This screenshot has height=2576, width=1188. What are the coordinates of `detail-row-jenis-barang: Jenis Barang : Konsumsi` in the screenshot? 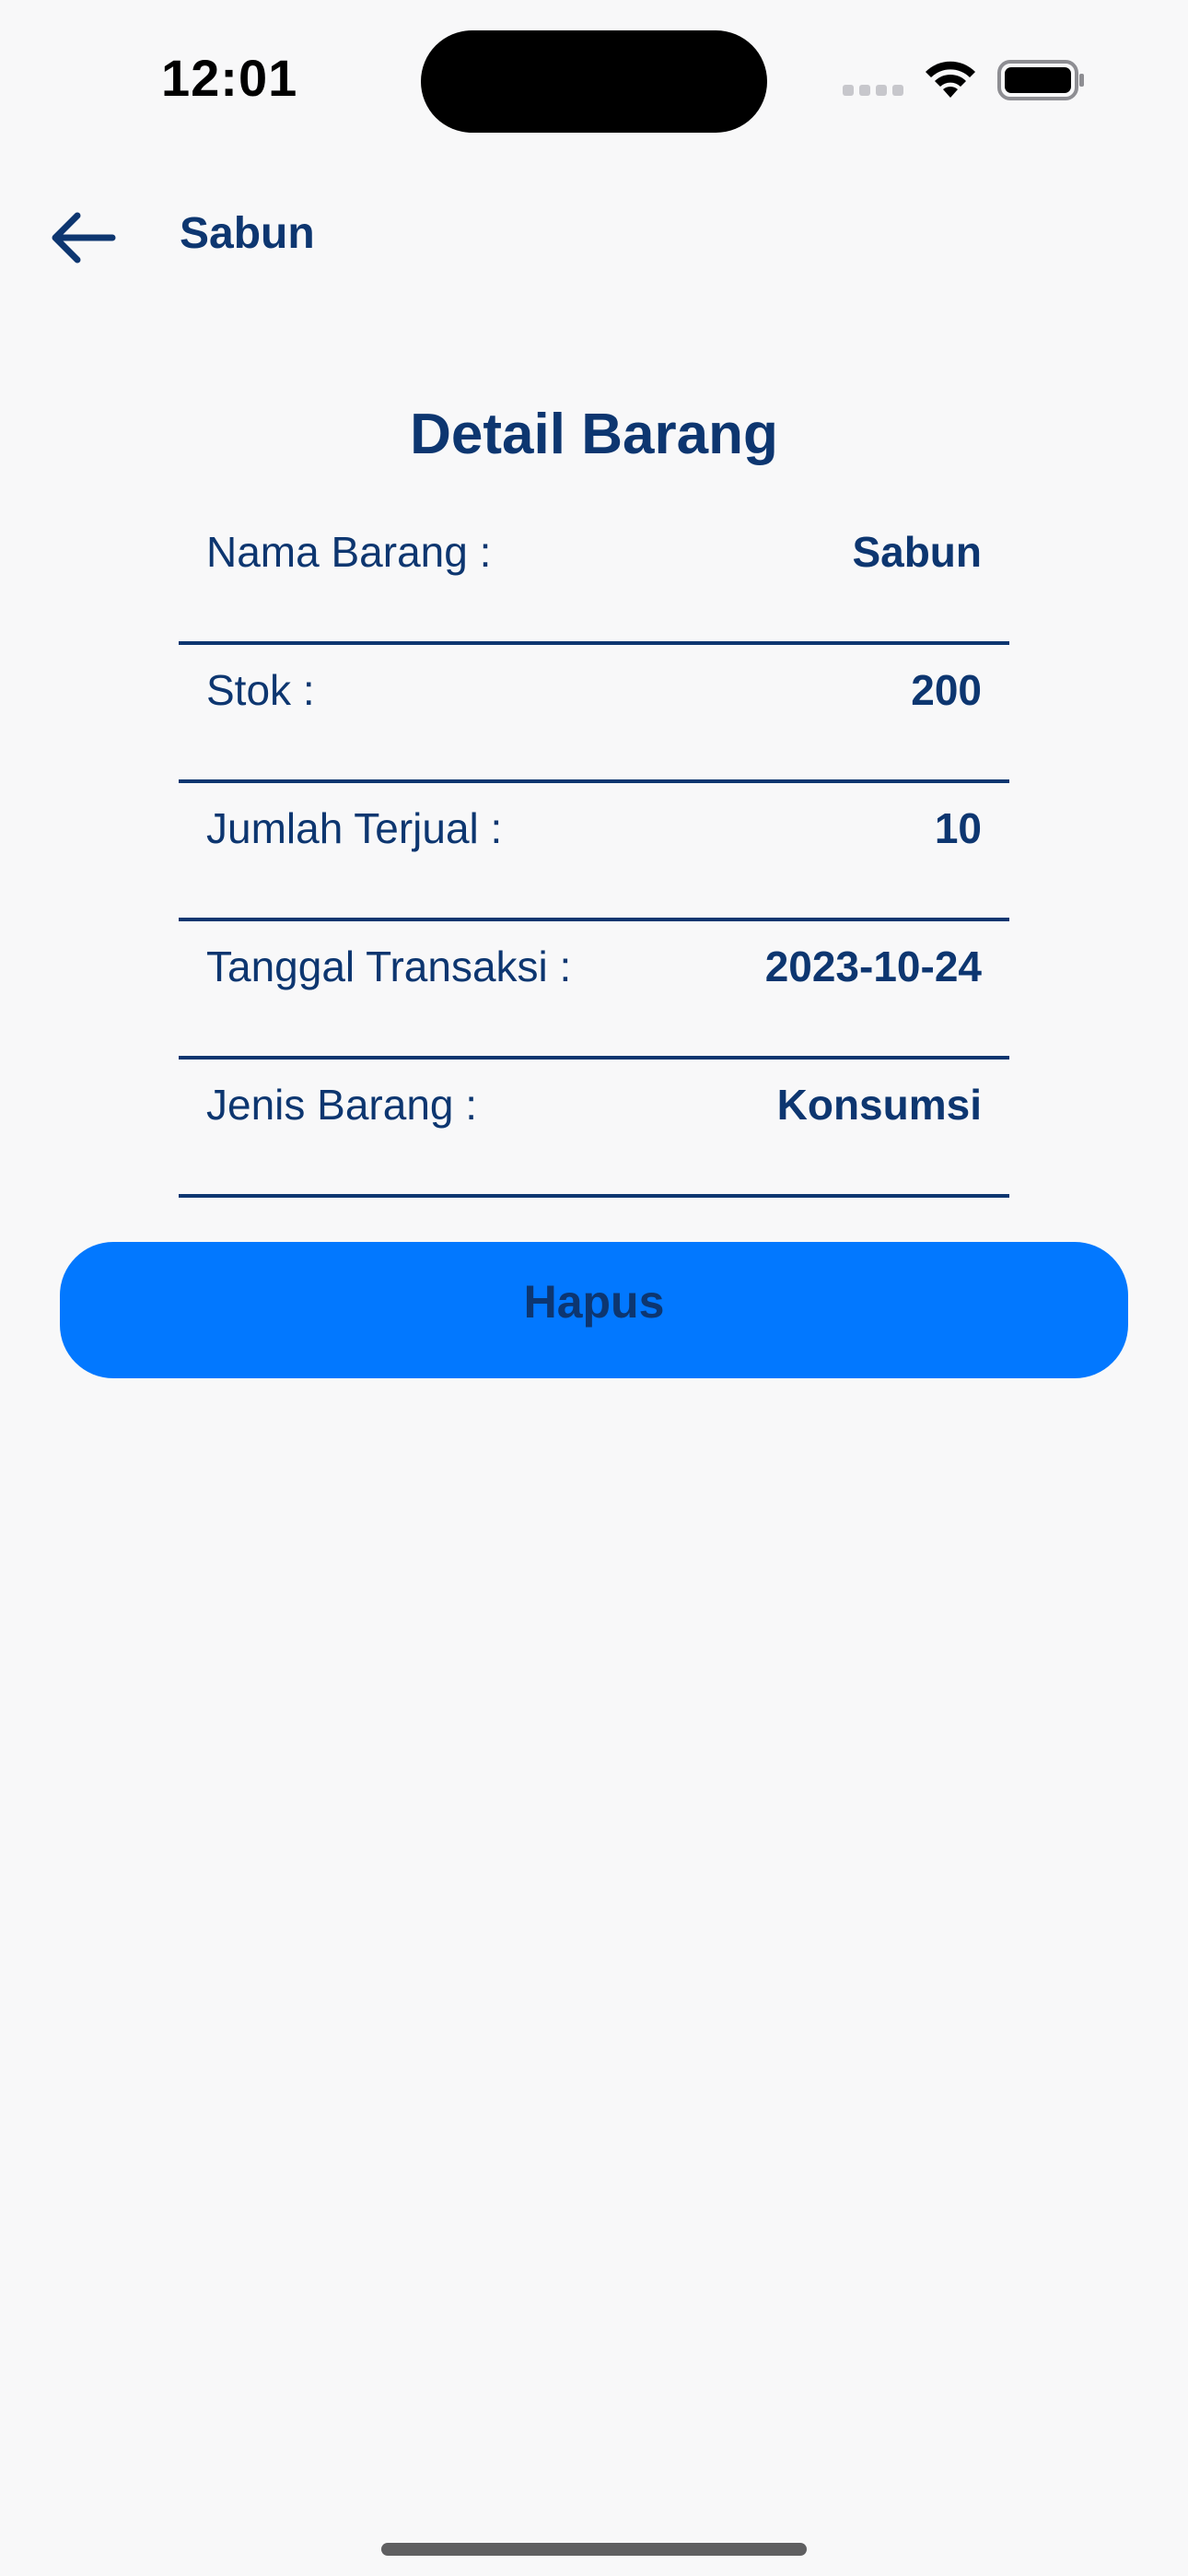 It's located at (594, 1129).